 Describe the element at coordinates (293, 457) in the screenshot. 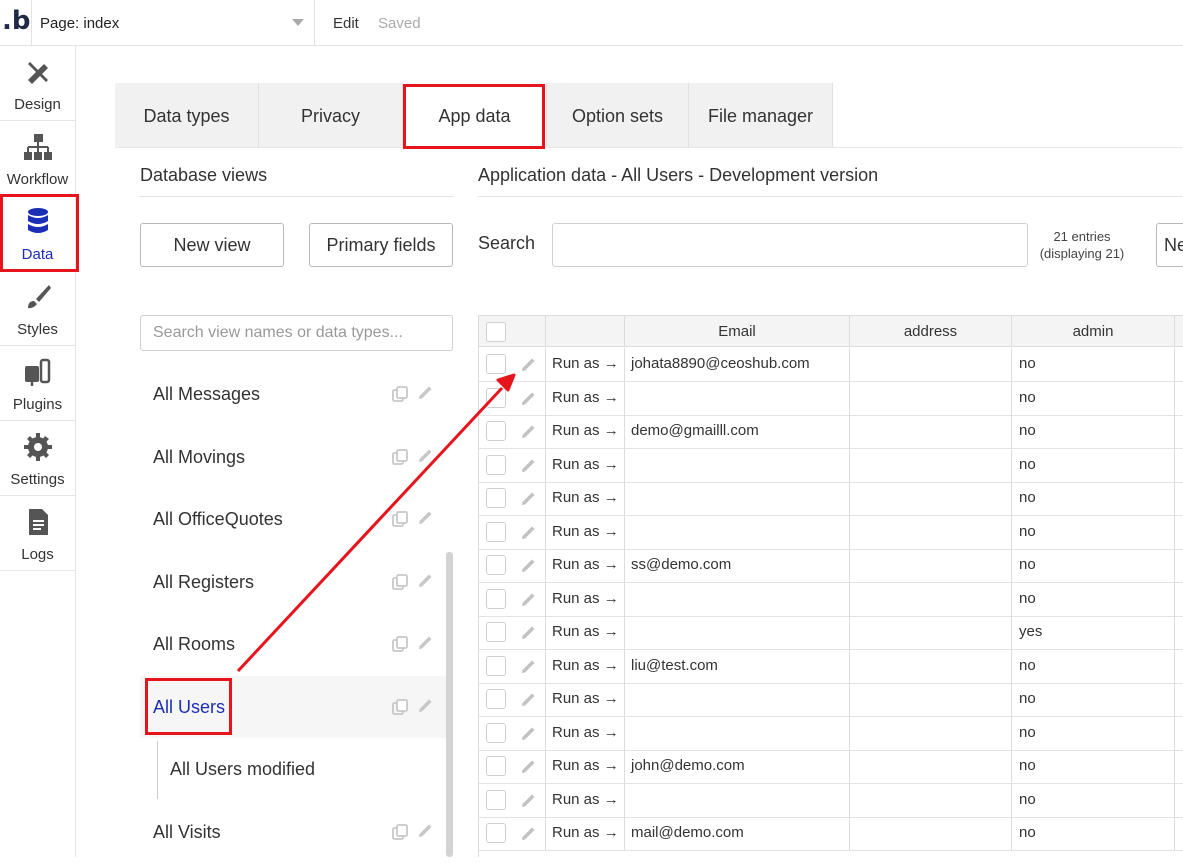

I see `view-item: All Movings` at that location.